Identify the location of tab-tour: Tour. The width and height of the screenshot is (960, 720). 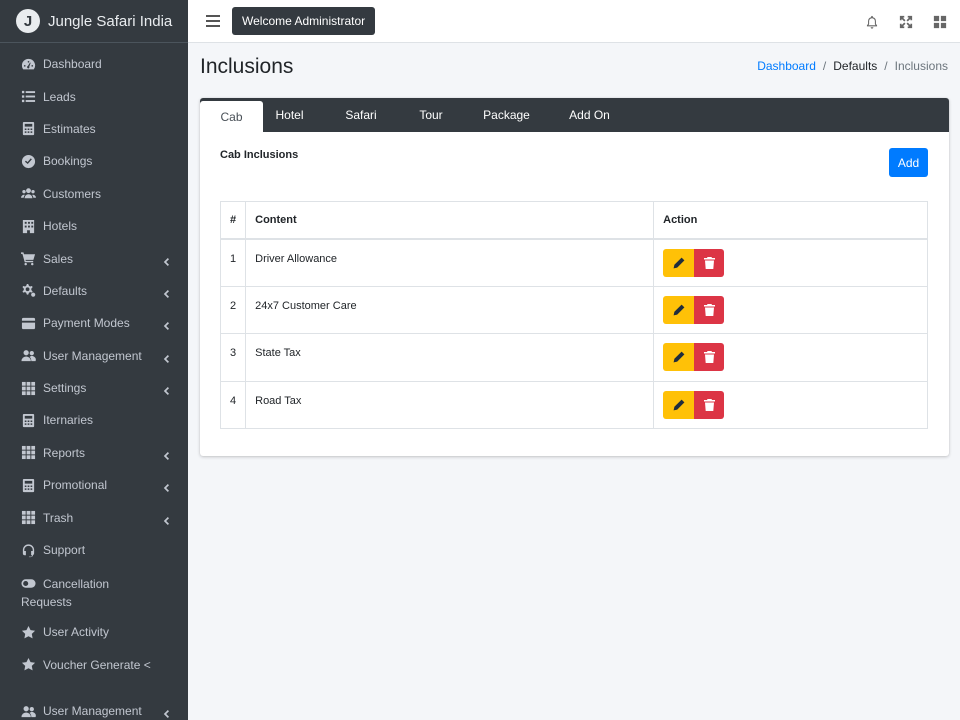
(431, 115).